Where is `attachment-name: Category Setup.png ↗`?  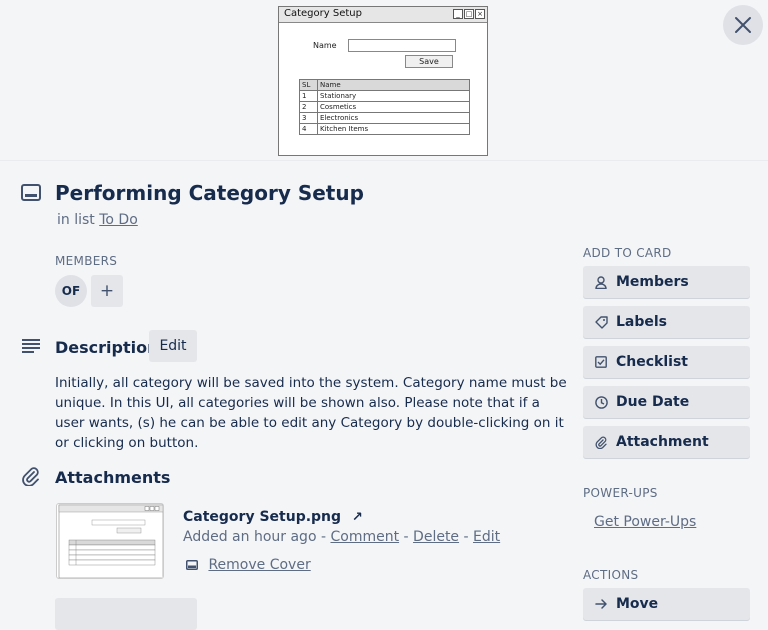
attachment-name: Category Setup.png ↗ is located at coordinates (273, 517).